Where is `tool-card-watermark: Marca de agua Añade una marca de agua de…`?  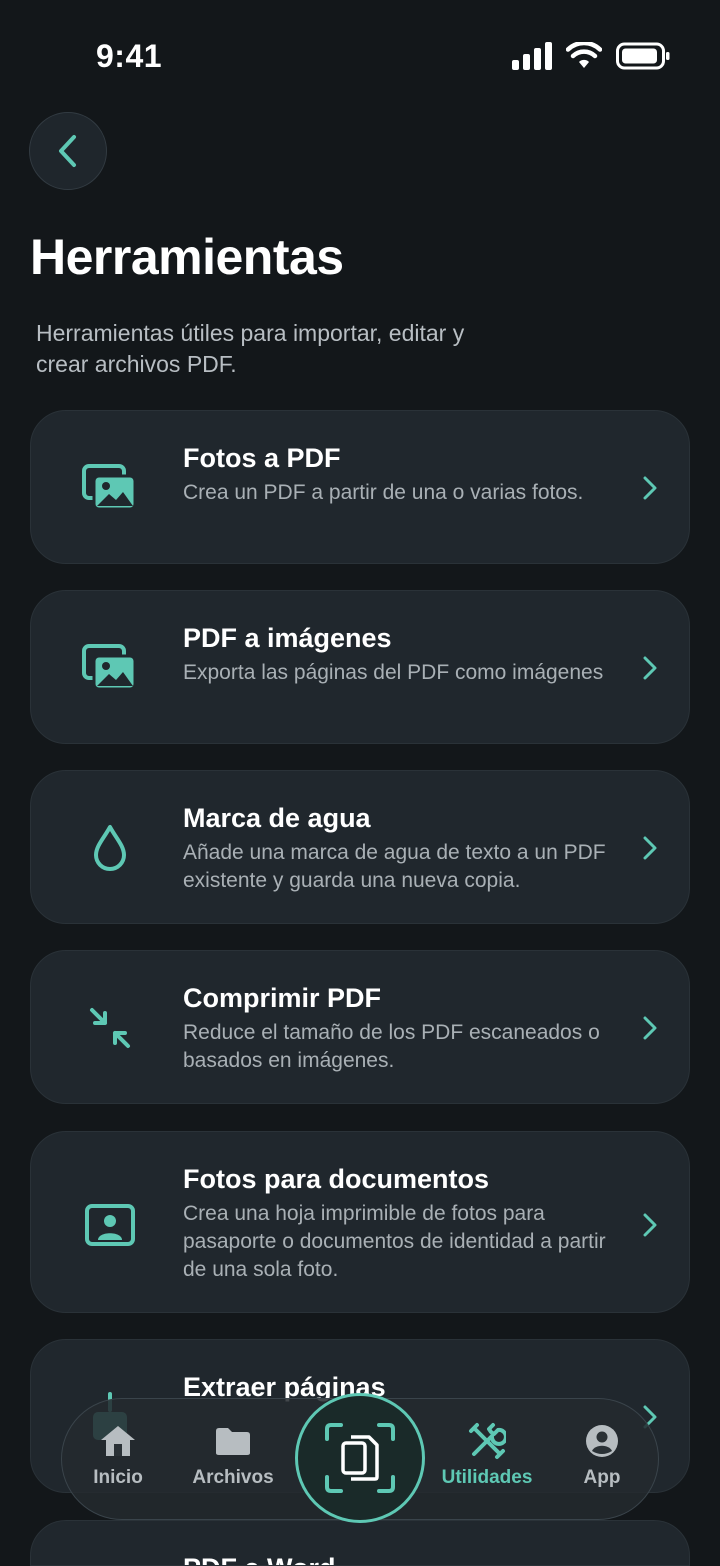
tool-card-watermark: Marca de agua Añade una marca de agua de… is located at coordinates (360, 847).